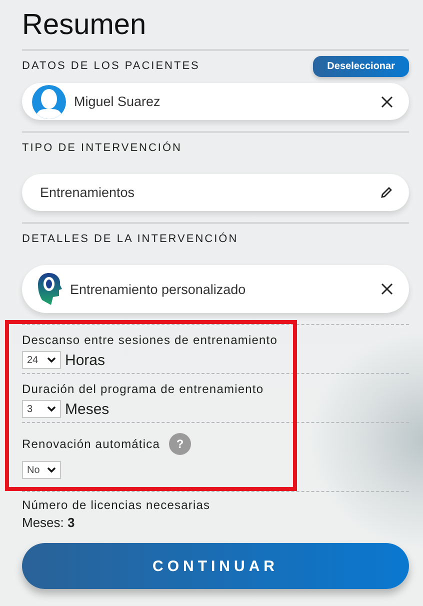  I want to click on dropdown: 3, so click(41, 409).